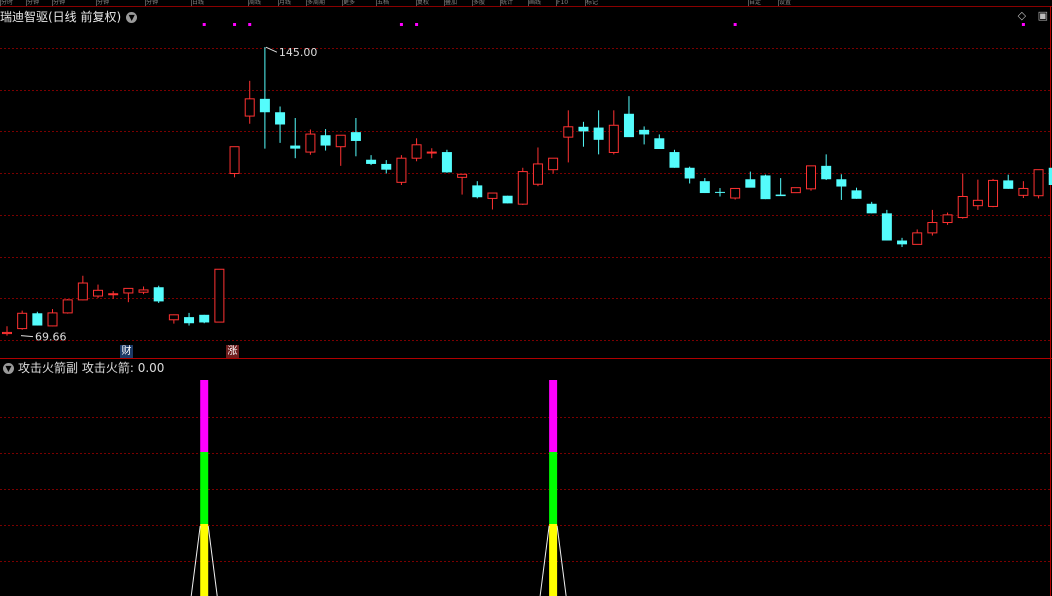 The image size is (1052, 596). What do you see at coordinates (151, 368) in the screenshot?
I see `indicator-value: 0.00` at bounding box center [151, 368].